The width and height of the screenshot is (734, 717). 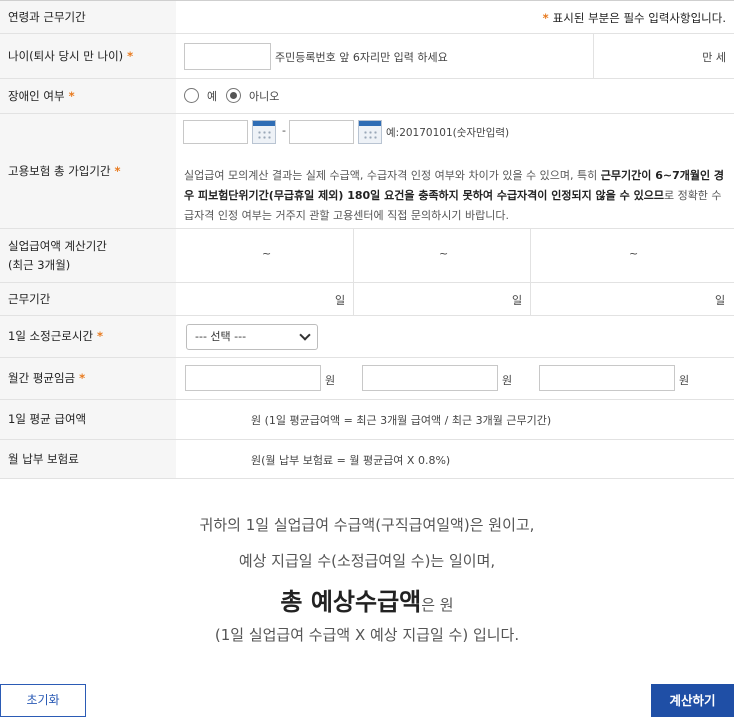 What do you see at coordinates (227, 56) in the screenshot?
I see `age-input` at bounding box center [227, 56].